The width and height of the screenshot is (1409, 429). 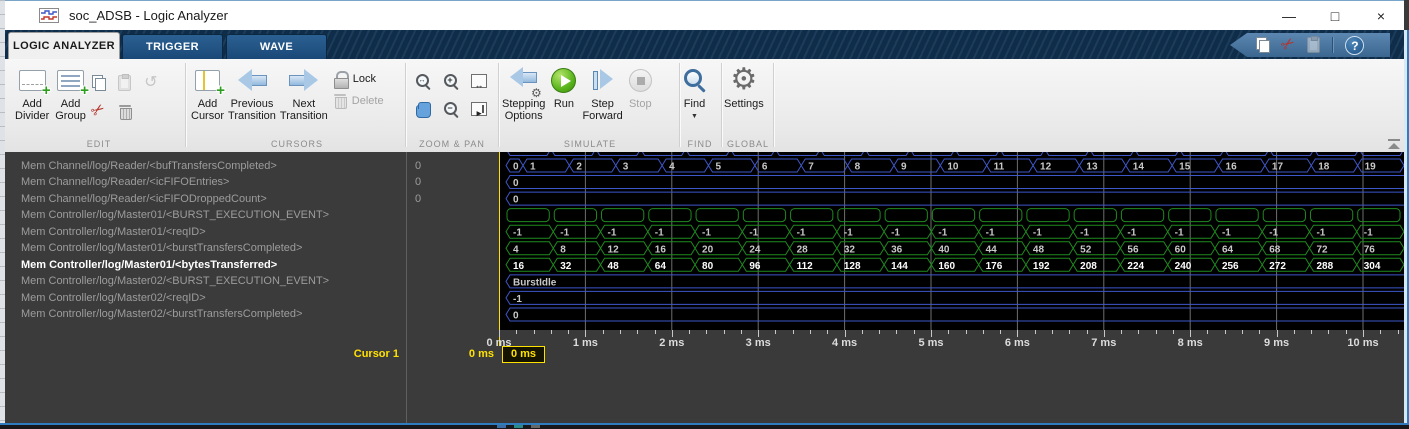 I want to click on section-label-global: GLOBAL, so click(x=748, y=144).